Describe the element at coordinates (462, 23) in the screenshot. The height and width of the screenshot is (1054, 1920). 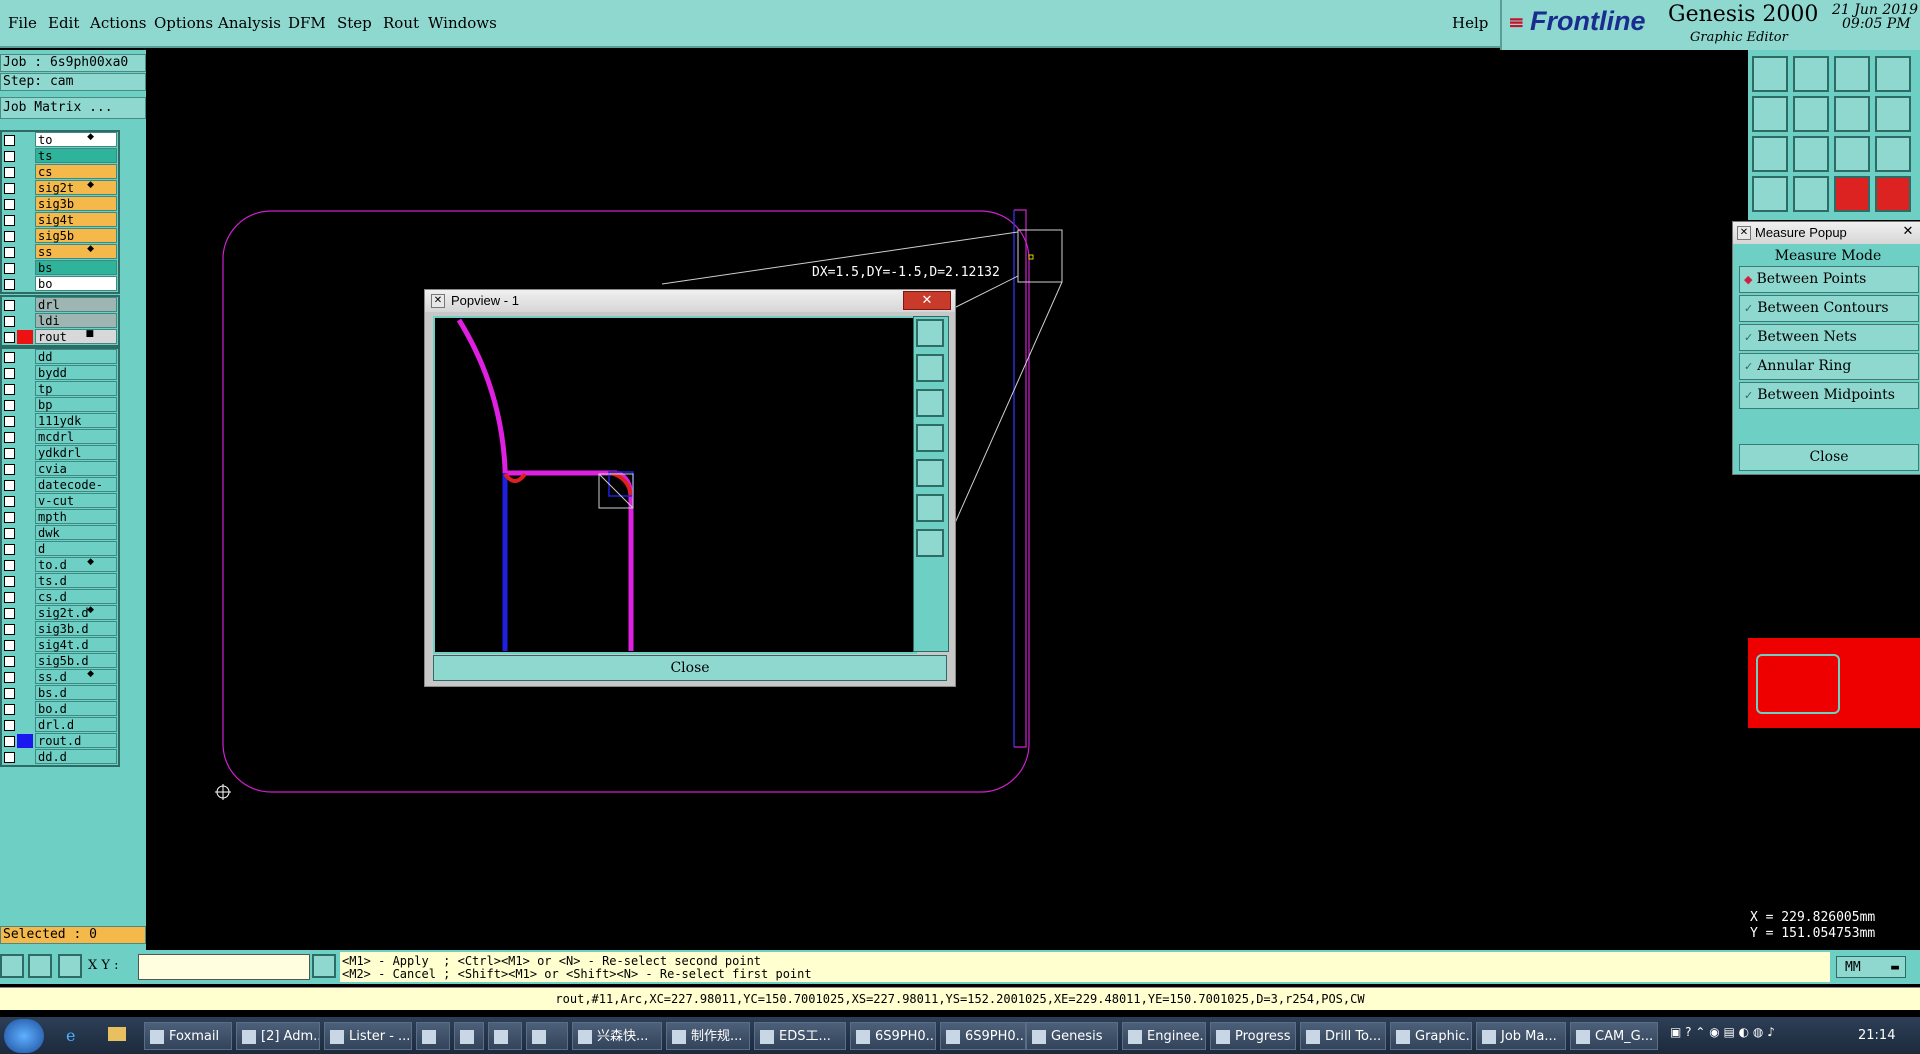
I see `menu-windows: Windows` at that location.